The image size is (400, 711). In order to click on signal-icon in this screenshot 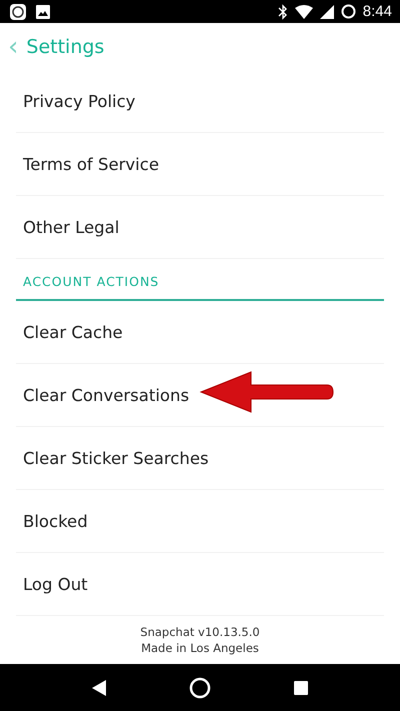, I will do `click(327, 11)`.